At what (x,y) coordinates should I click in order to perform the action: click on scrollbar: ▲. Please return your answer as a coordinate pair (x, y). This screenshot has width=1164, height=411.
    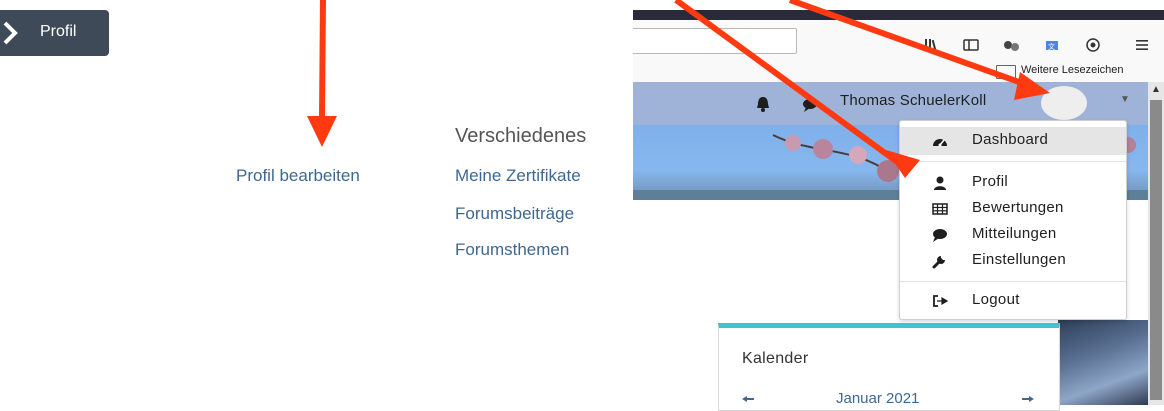
    Looking at the image, I should click on (1156, 243).